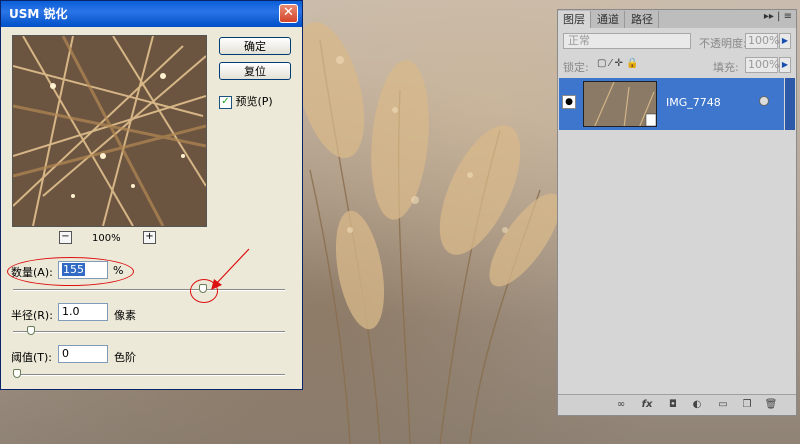 This screenshot has height=444, width=800. Describe the element at coordinates (106, 238) in the screenshot. I see `zoom-level: 100%` at that location.